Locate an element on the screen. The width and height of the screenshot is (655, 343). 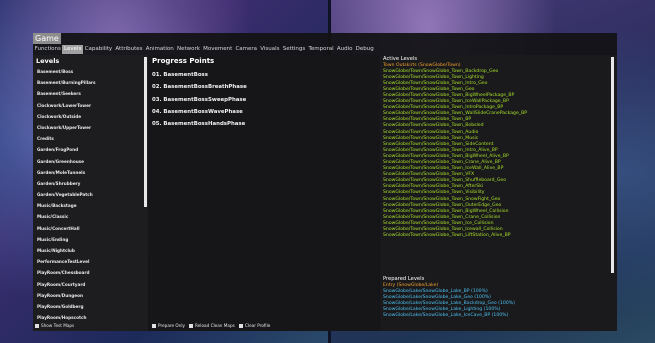
prepared-levels-title: Prepared Levels is located at coordinates (404, 279).